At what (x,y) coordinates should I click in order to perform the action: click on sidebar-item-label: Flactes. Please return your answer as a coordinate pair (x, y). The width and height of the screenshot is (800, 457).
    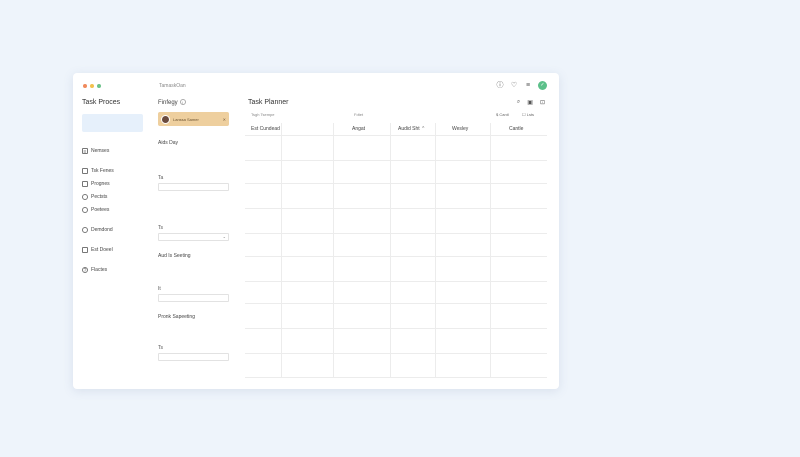
    Looking at the image, I should click on (99, 269).